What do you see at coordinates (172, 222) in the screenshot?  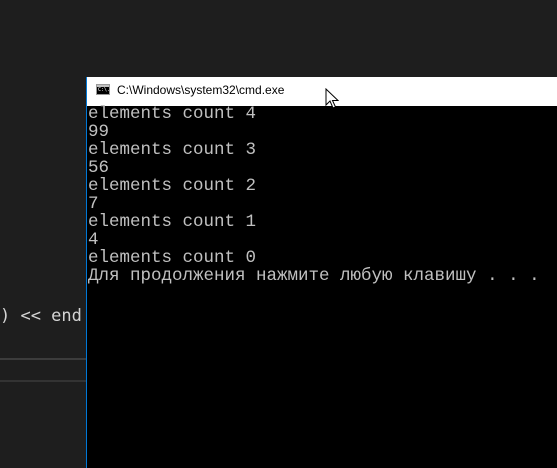 I see `console-line: elements count 1` at bounding box center [172, 222].